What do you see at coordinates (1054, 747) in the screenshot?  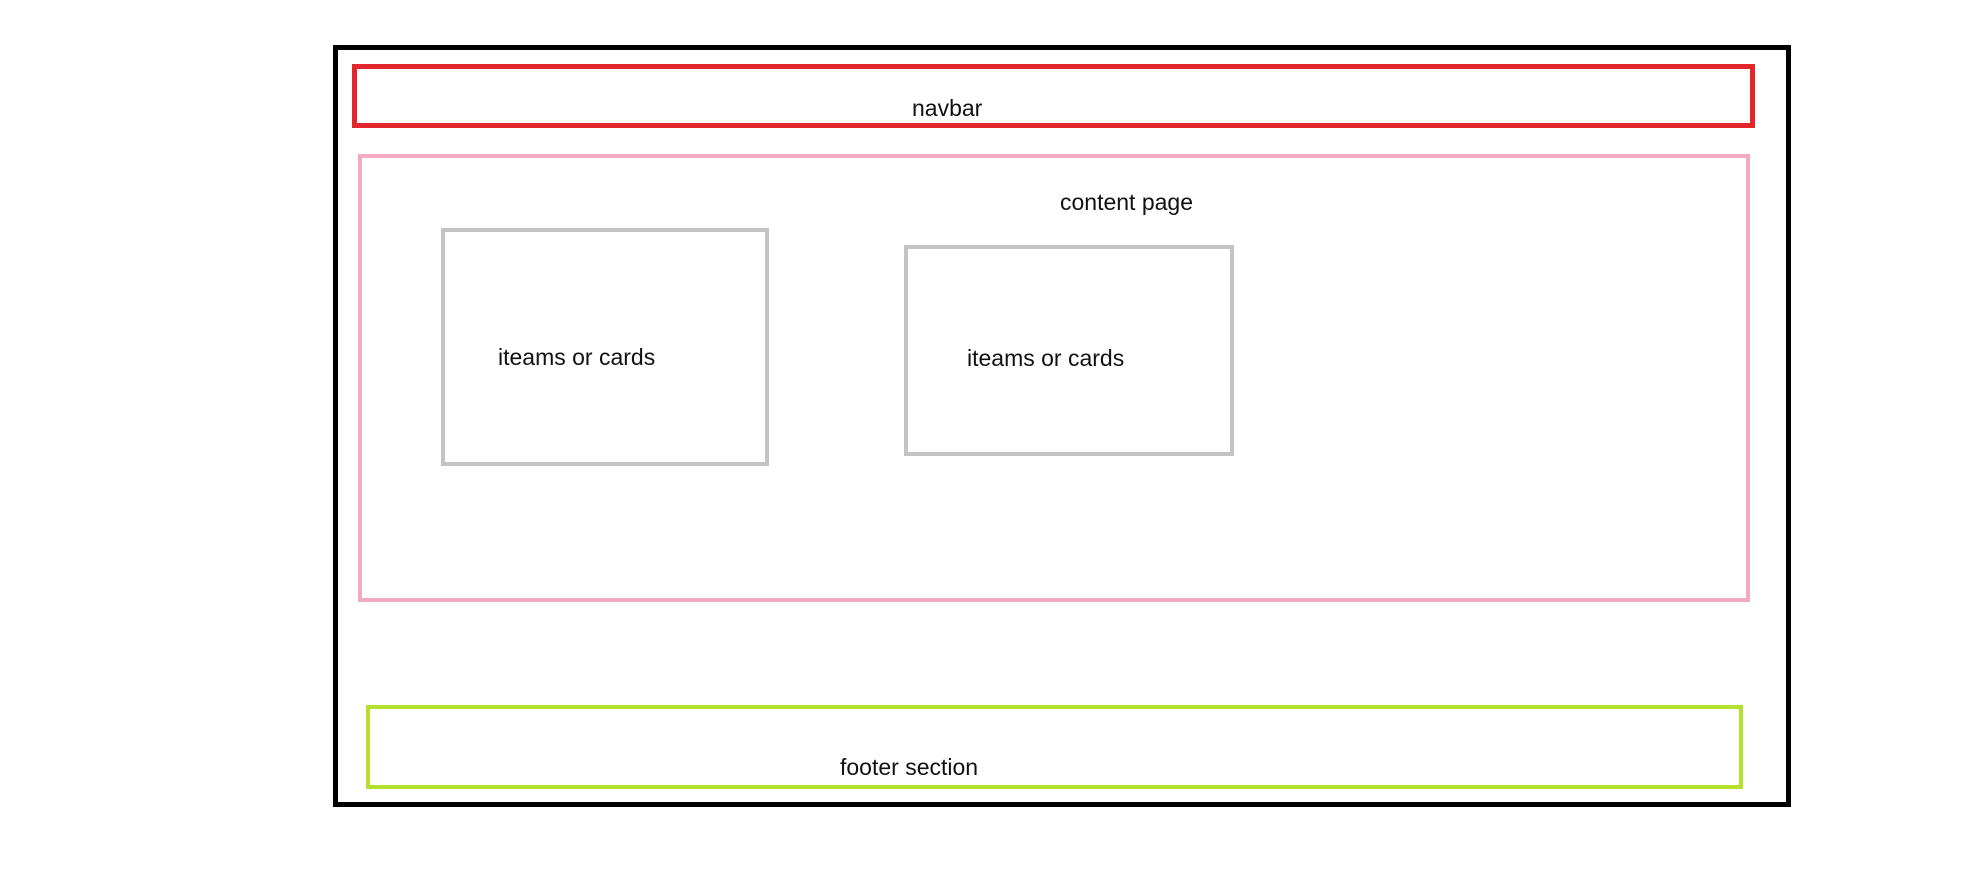 I see `footer-section-box` at bounding box center [1054, 747].